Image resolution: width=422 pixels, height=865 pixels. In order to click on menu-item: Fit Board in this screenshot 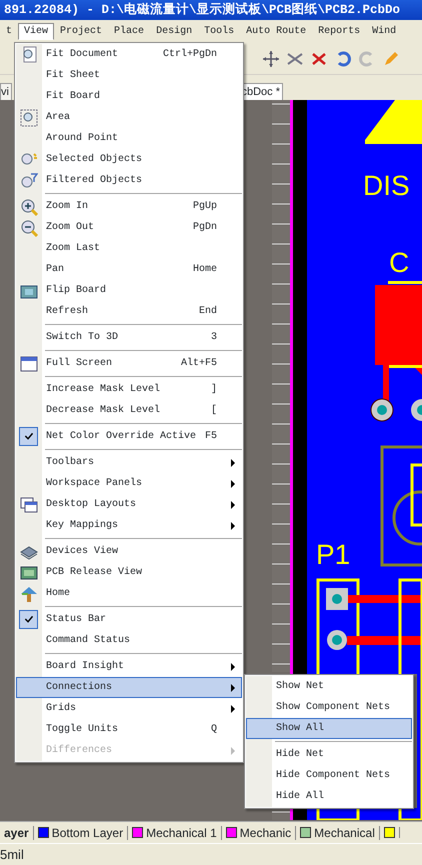, I will do `click(129, 96)`.